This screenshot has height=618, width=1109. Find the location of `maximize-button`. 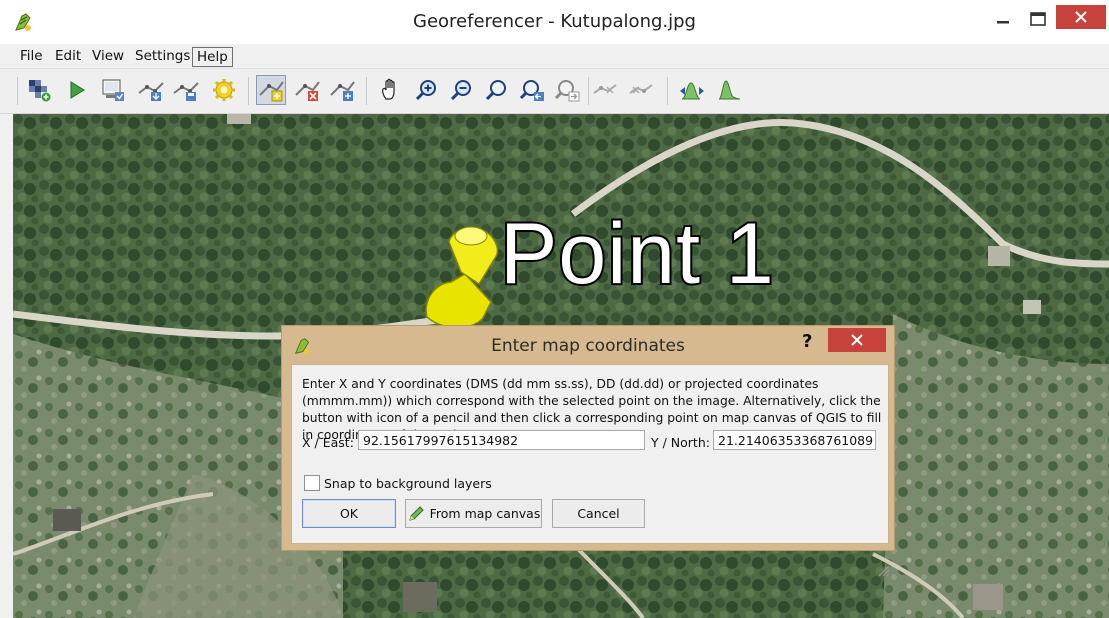

maximize-button is located at coordinates (1038, 19).